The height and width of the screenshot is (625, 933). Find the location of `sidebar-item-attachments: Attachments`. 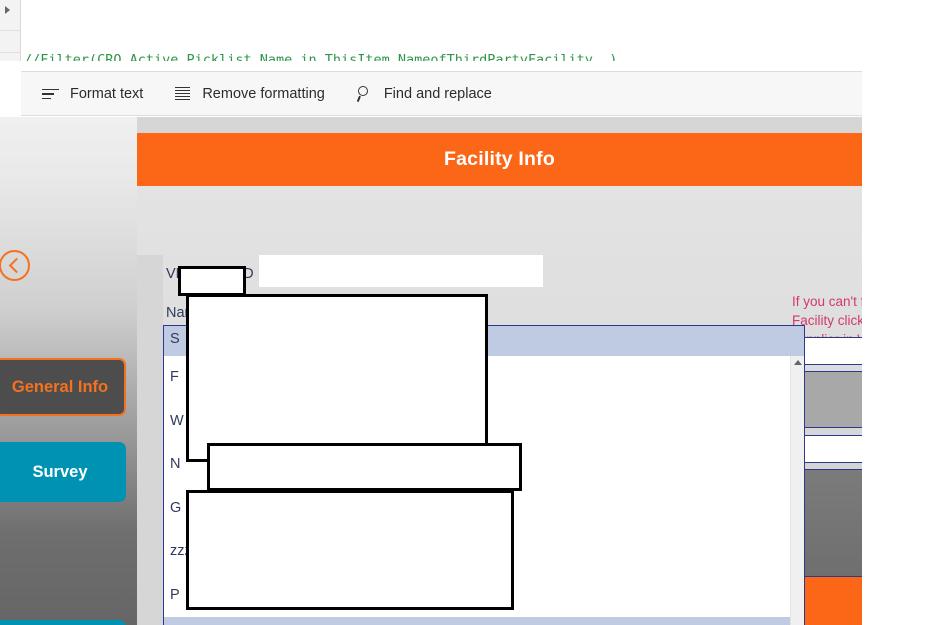

sidebar-item-attachments: Attachments is located at coordinates (63, 622).